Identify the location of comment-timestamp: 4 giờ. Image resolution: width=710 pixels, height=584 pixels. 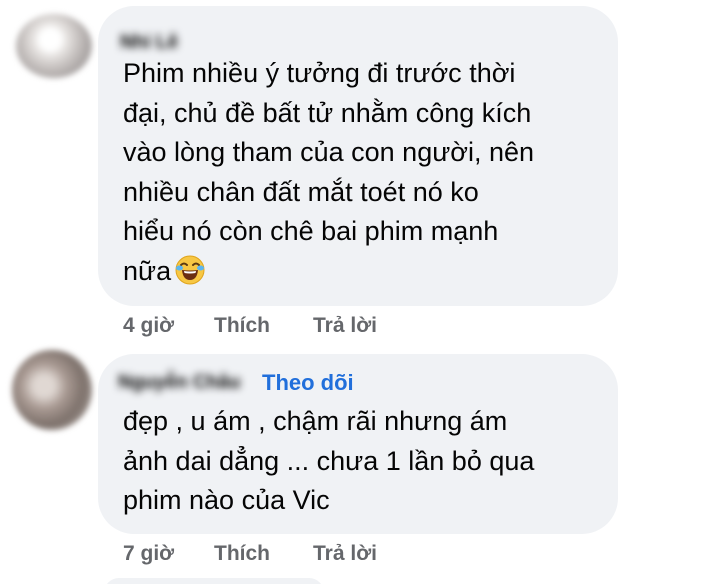
(168, 326).